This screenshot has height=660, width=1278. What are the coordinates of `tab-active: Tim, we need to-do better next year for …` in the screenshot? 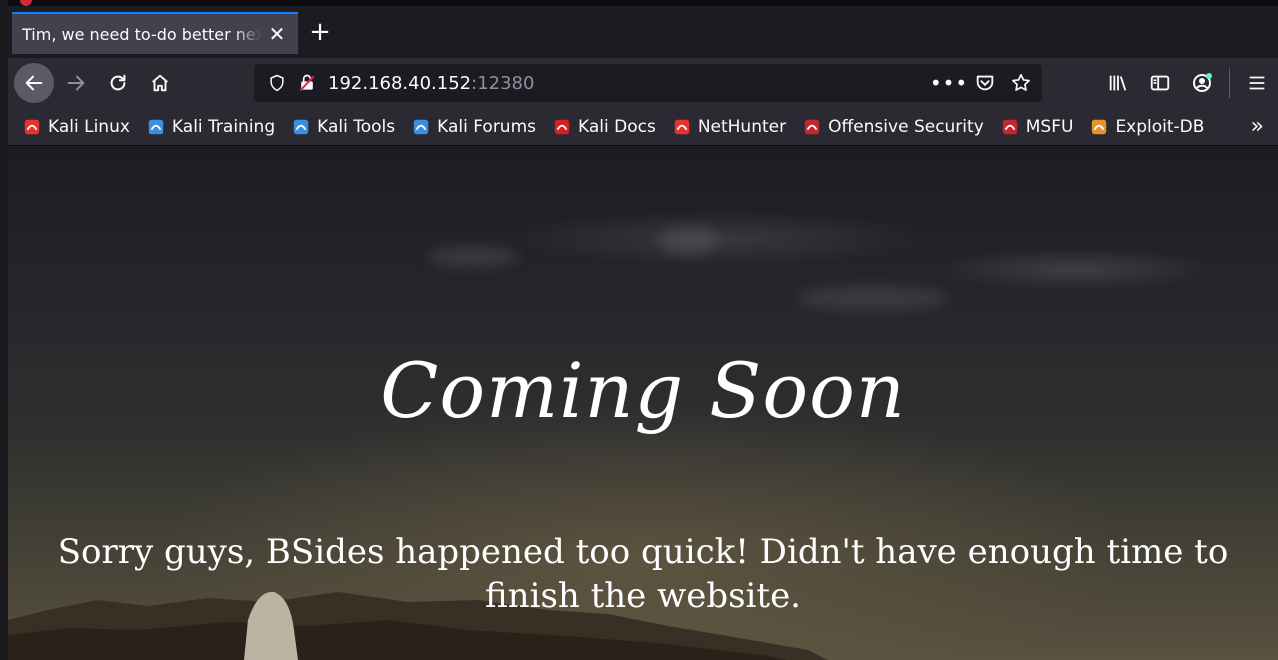 It's located at (155, 33).